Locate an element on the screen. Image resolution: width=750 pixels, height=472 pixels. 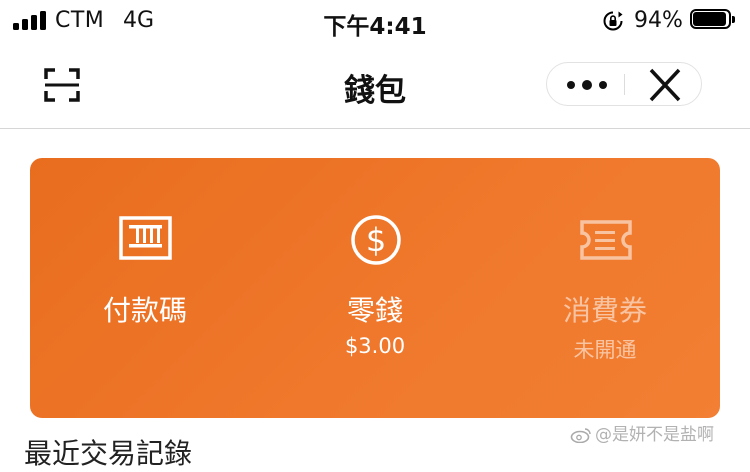
close-icon is located at coordinates (665, 85).